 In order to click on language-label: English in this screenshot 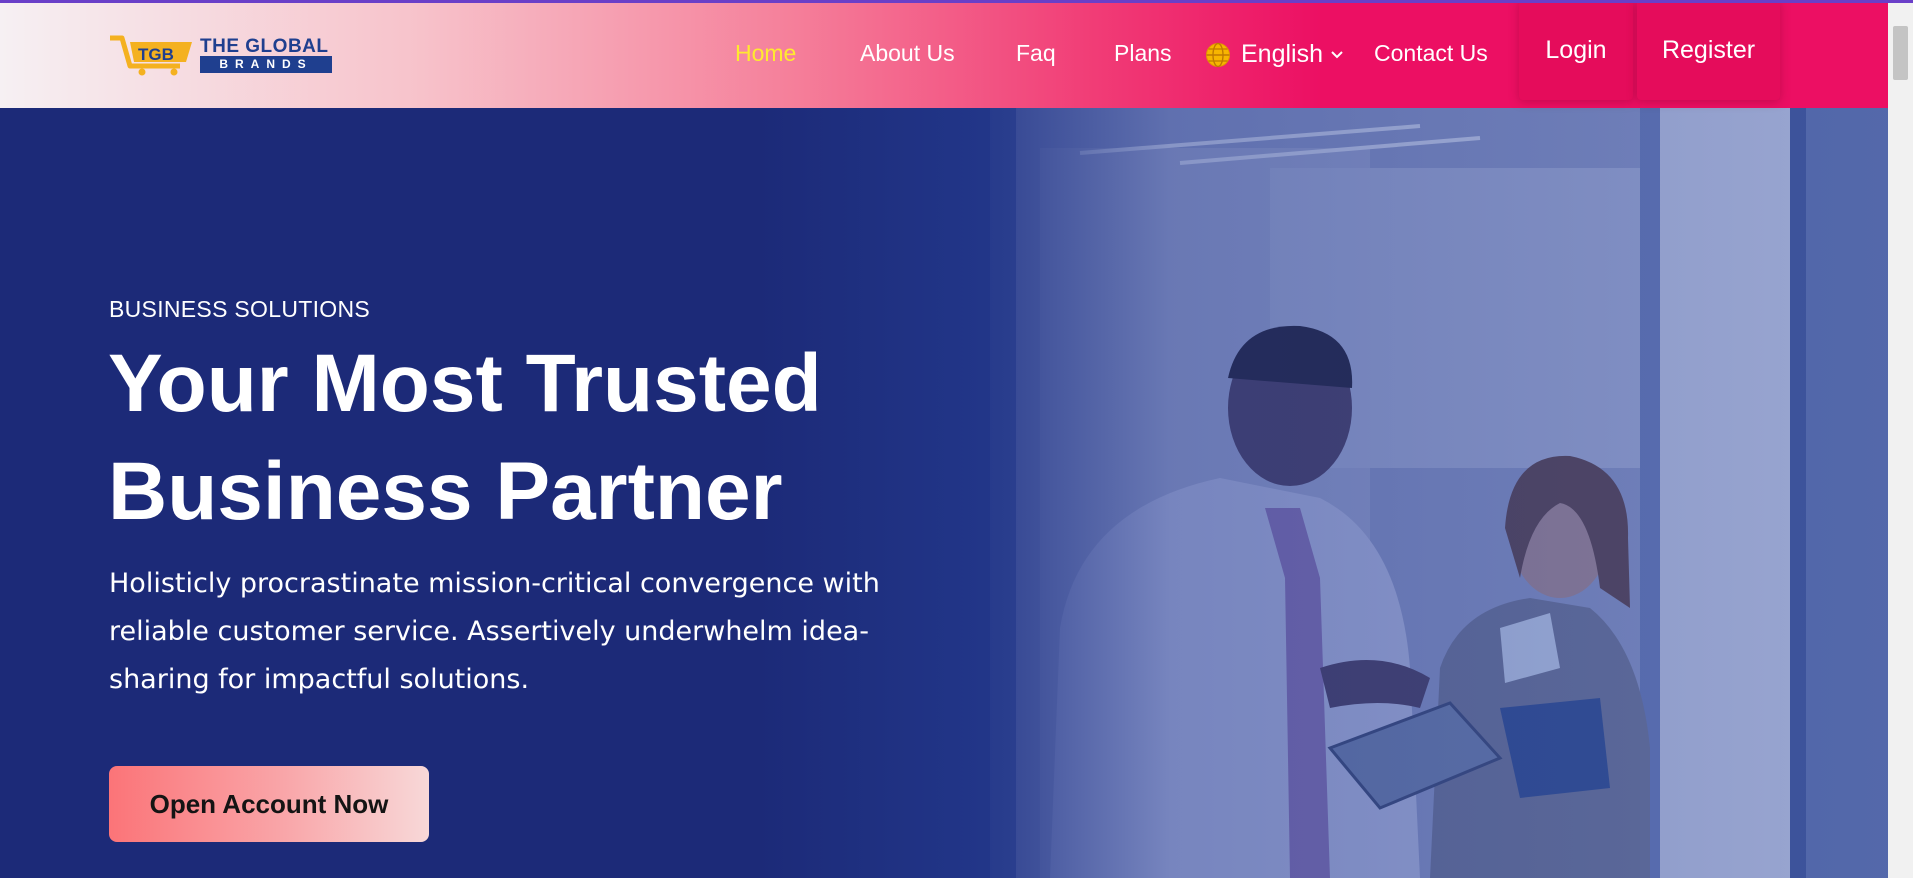, I will do `click(1282, 54)`.